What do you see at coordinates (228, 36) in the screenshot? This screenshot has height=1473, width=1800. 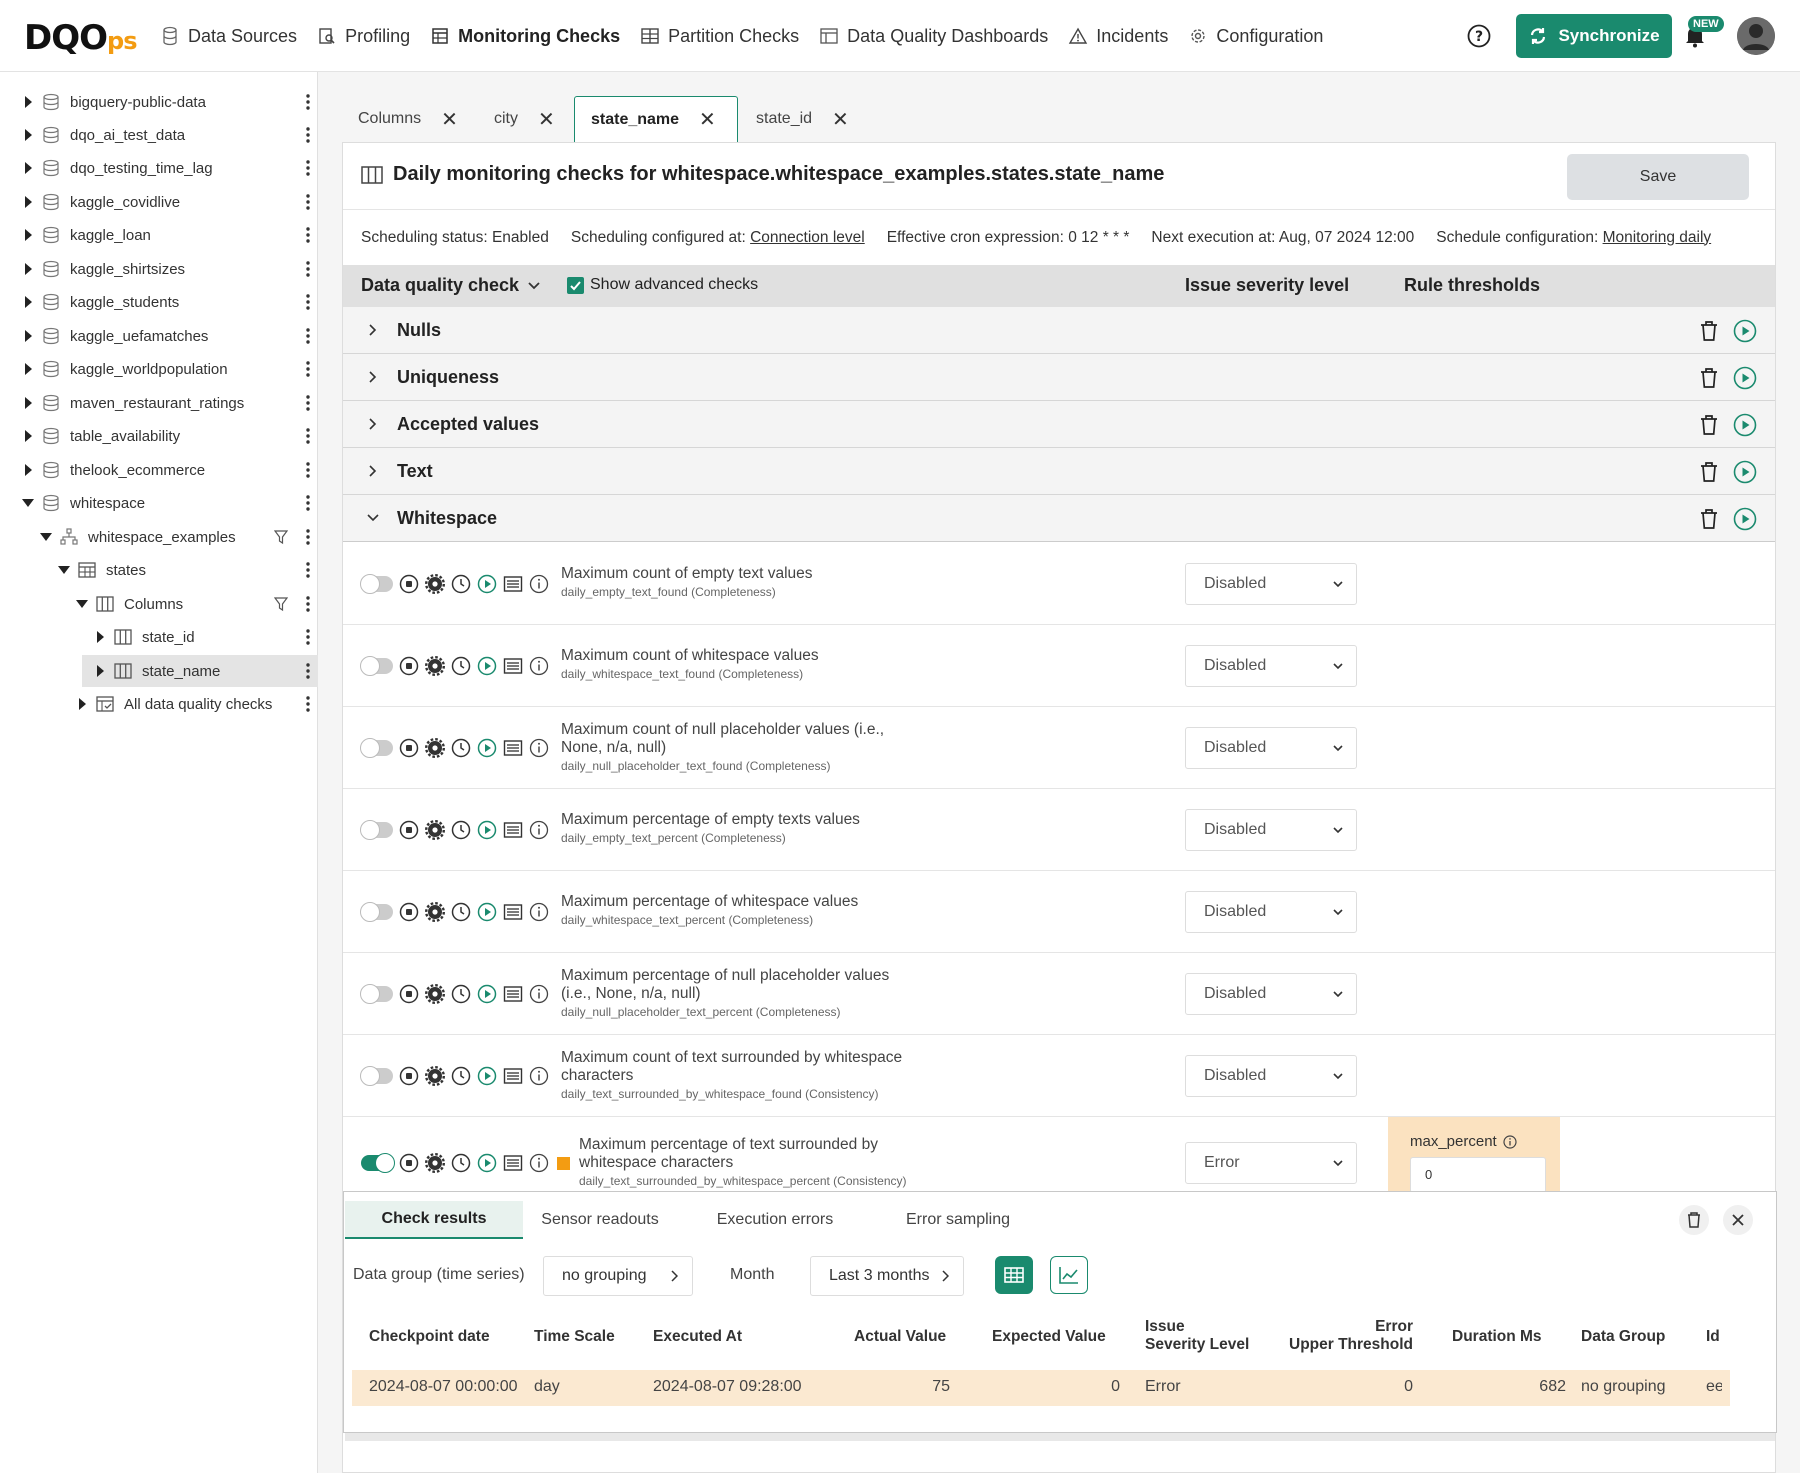 I see `nav-data-sources: Data Sources` at bounding box center [228, 36].